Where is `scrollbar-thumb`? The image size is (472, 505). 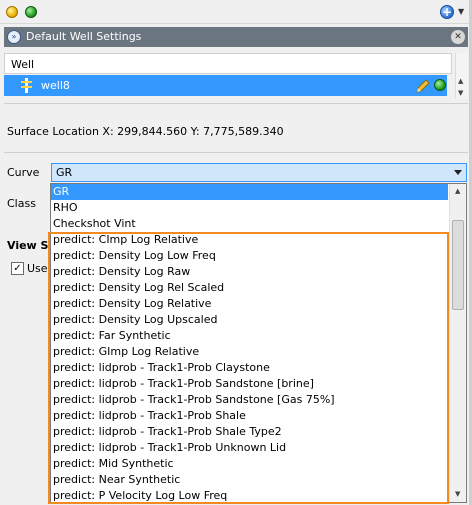 scrollbar-thumb is located at coordinates (458, 265).